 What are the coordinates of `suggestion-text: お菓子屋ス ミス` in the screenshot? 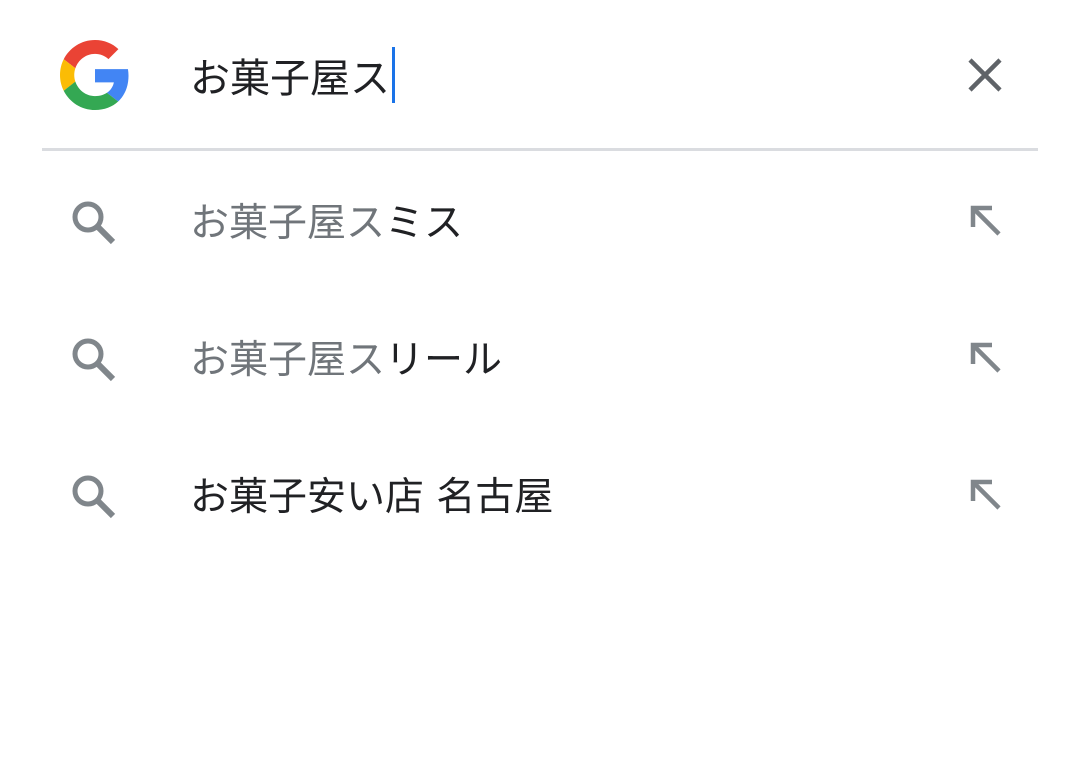 It's located at (327, 220).